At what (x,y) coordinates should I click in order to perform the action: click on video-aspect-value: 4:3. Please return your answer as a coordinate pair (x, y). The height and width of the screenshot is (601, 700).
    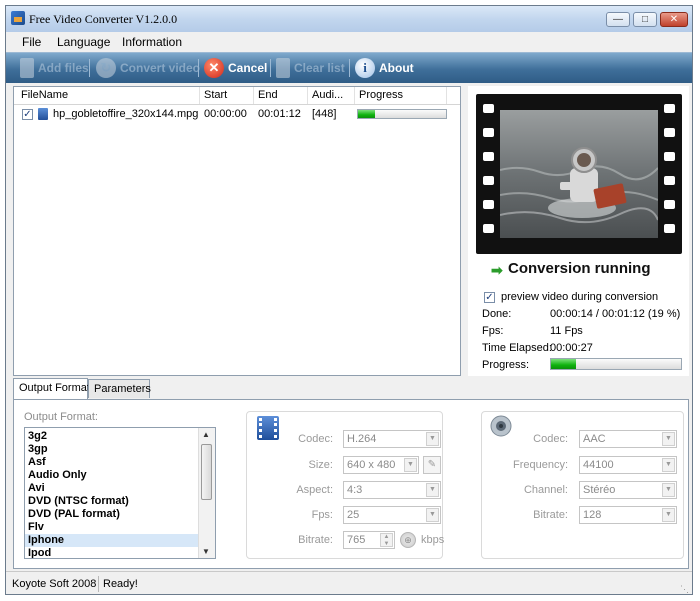
    Looking at the image, I should click on (355, 490).